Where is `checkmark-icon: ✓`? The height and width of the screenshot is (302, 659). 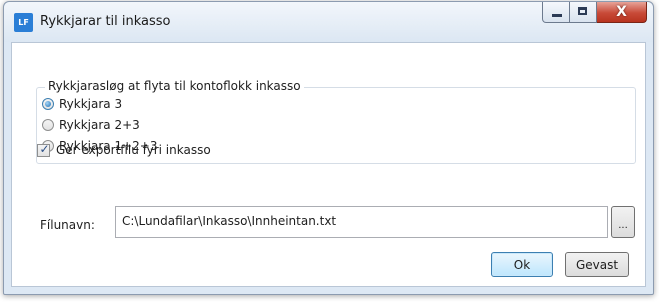
checkmark-icon: ✓ is located at coordinates (44, 148).